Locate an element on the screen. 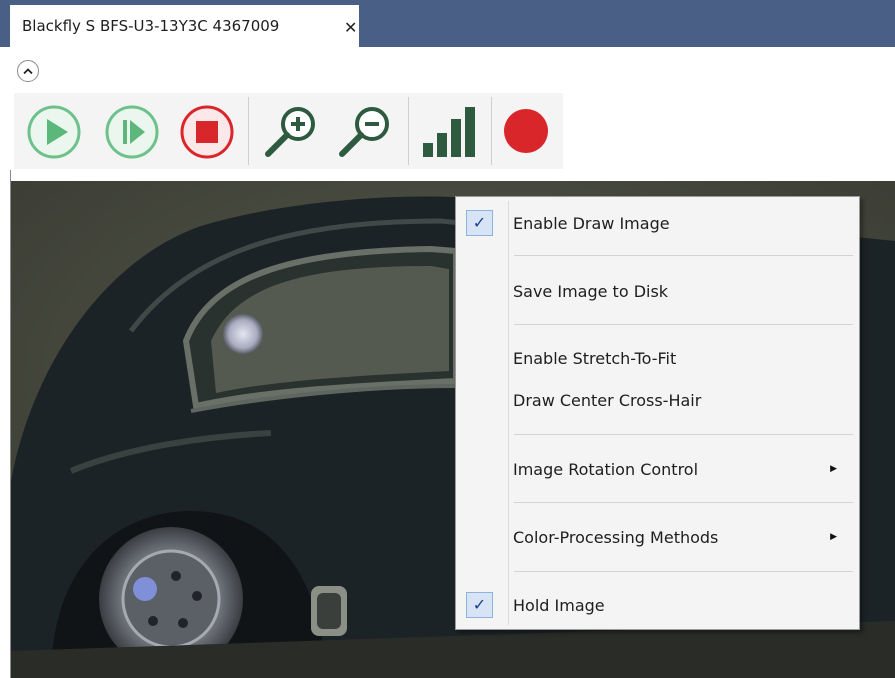 The height and width of the screenshot is (678, 895). menu-item-save-image: Save Image to Disk is located at coordinates (657, 291).